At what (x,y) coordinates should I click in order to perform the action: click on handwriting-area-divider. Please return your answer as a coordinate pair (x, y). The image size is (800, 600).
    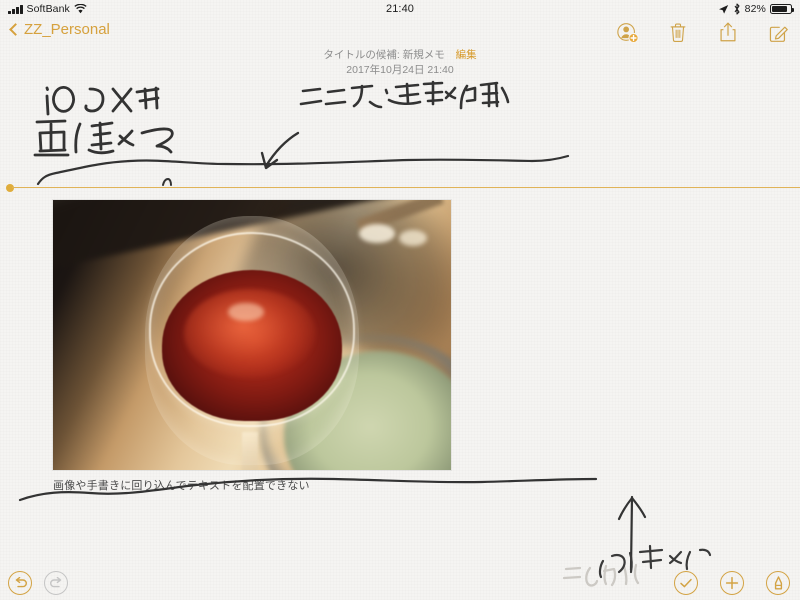
    Looking at the image, I should click on (400, 188).